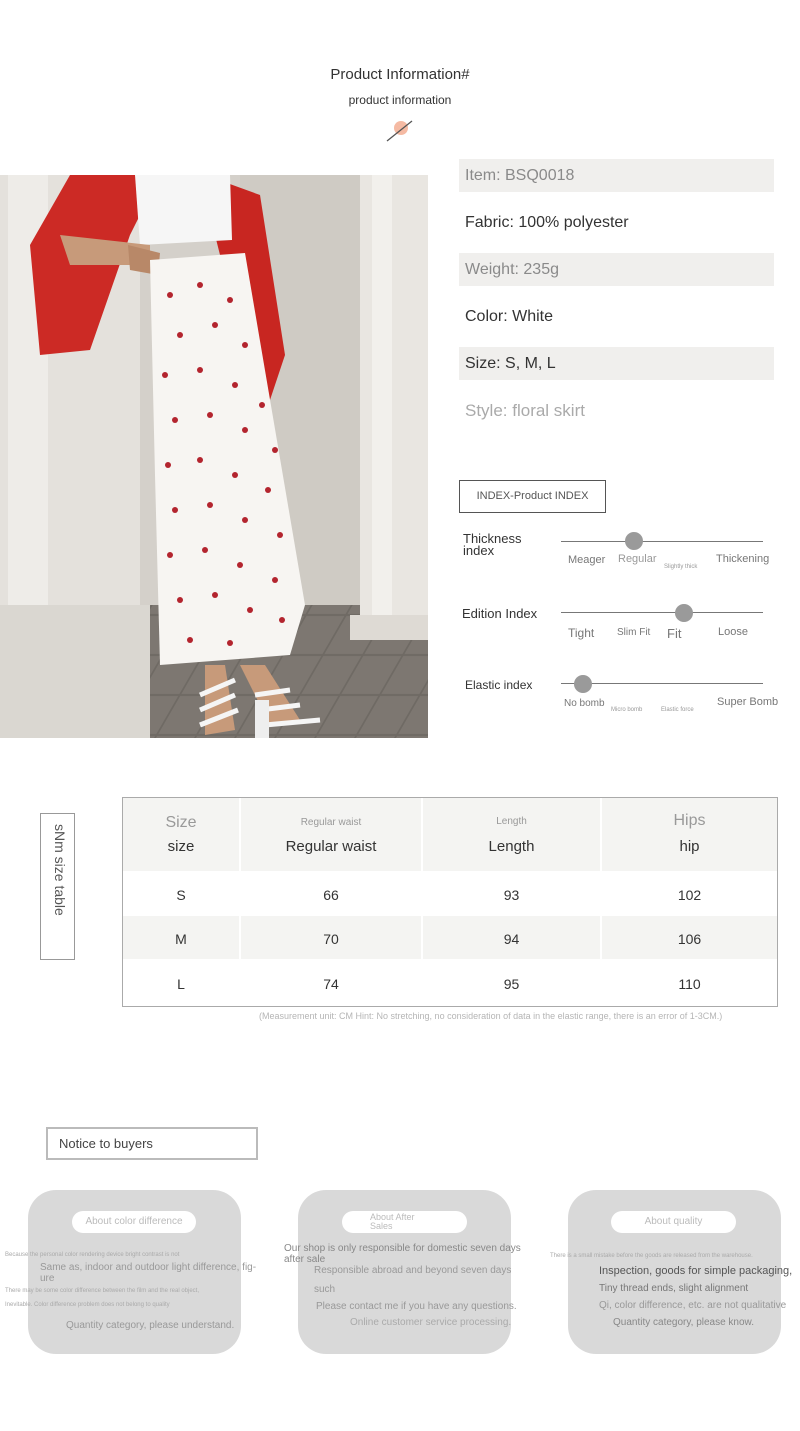  I want to click on card-text: Responsible abroad and beyond seven days, so click(413, 1270).